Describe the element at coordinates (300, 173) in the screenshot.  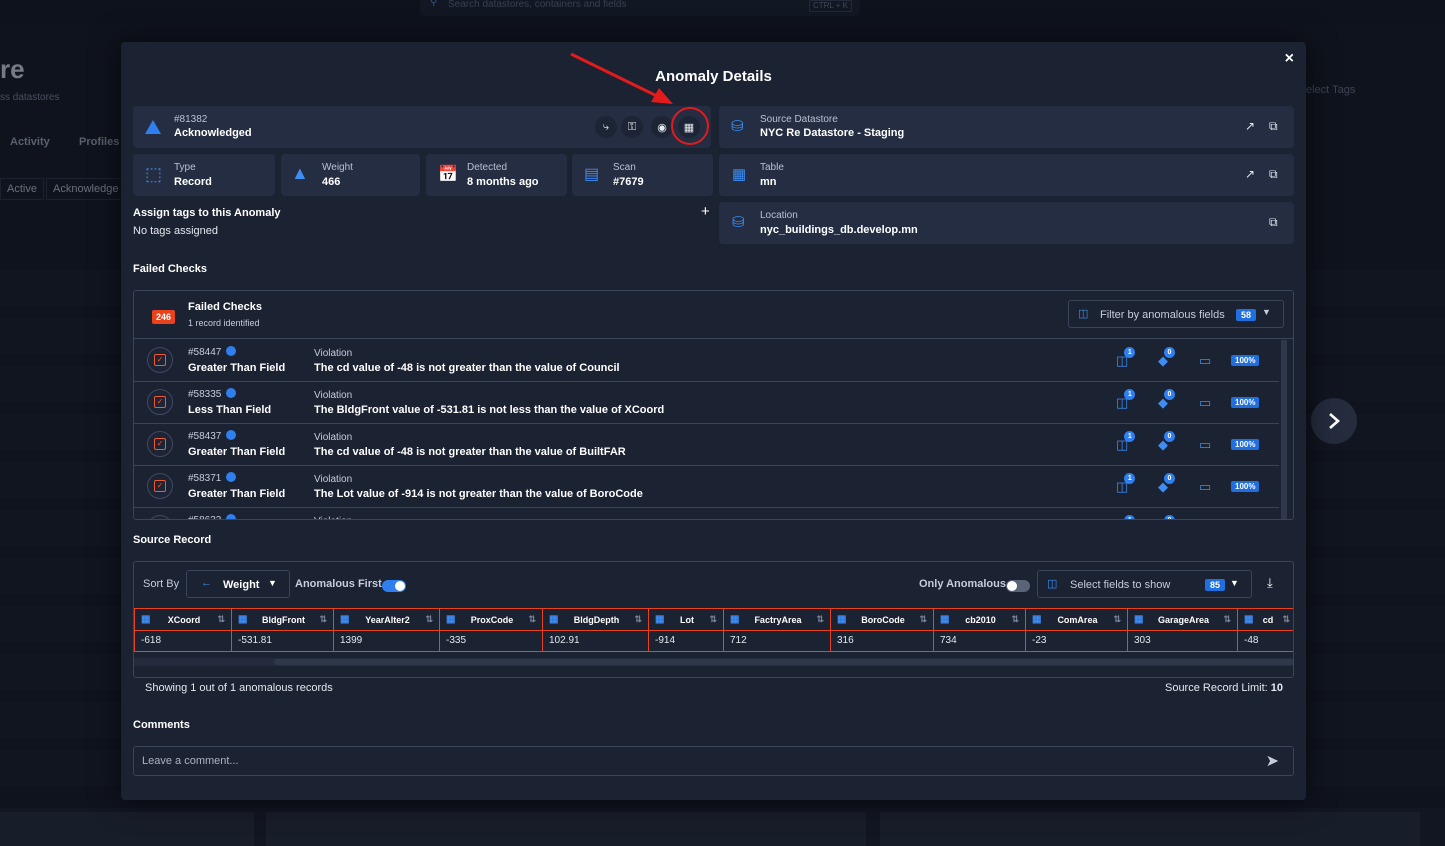
I see `weight-icon: ▲` at that location.